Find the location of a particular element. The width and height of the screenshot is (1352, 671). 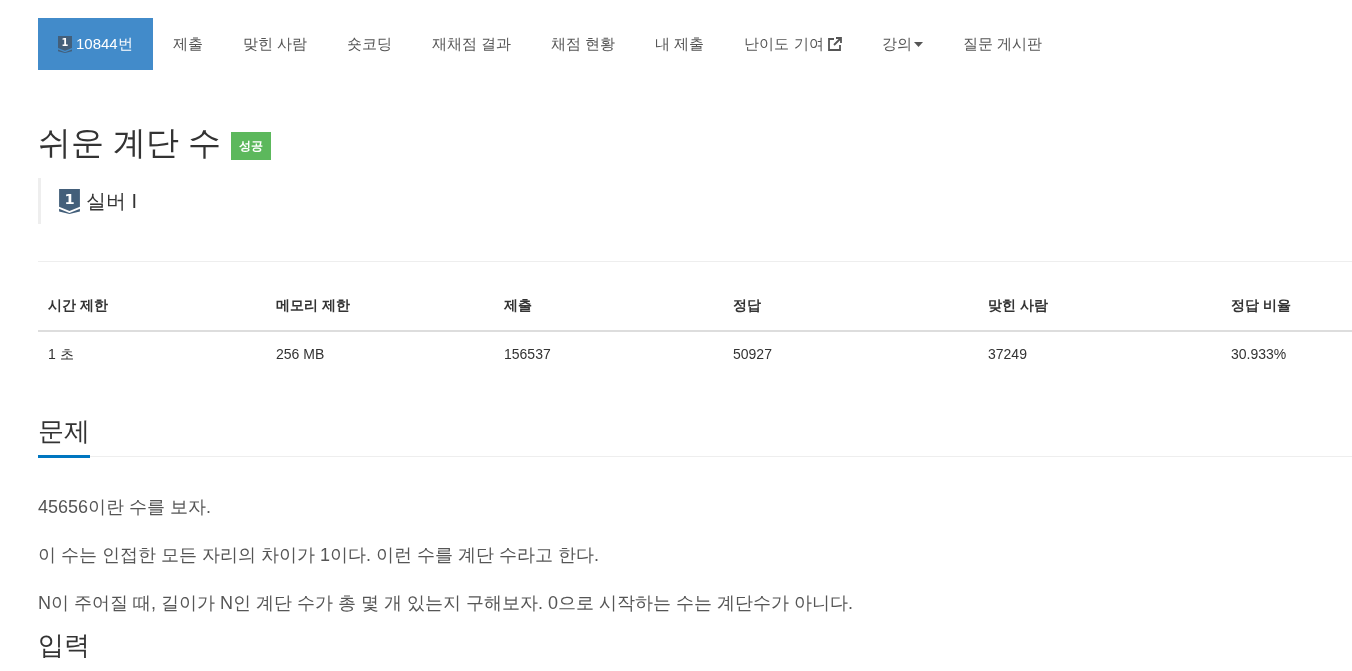

column-header: 정답 is located at coordinates (747, 305).